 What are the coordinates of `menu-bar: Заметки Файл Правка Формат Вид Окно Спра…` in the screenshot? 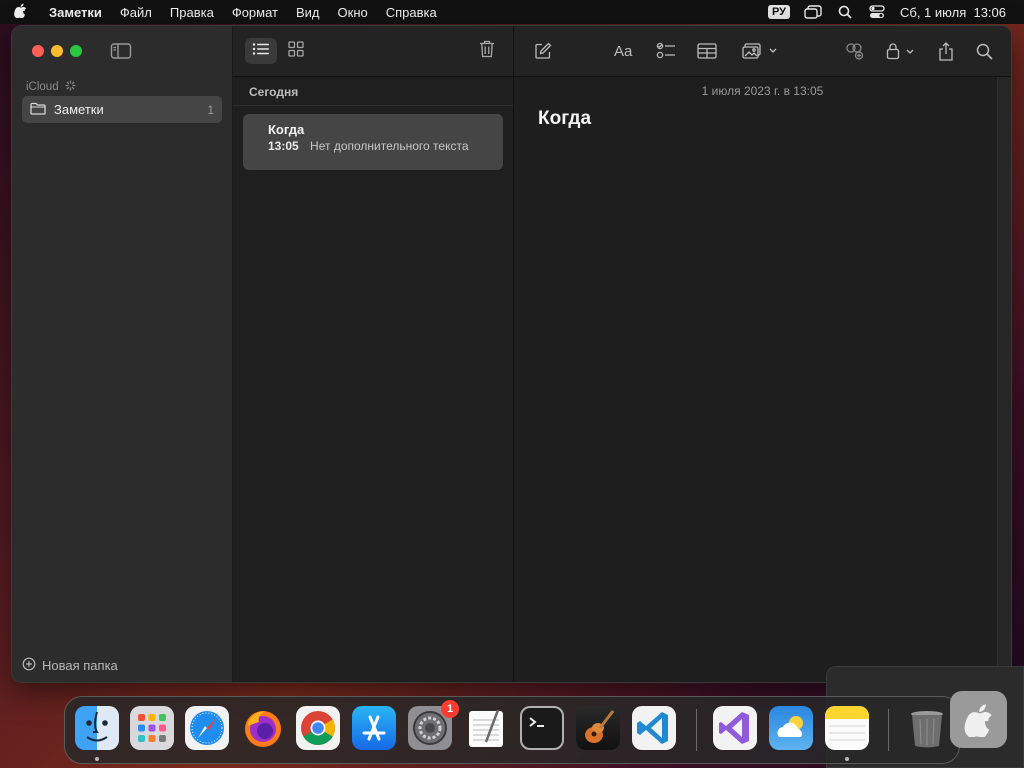 It's located at (512, 12).